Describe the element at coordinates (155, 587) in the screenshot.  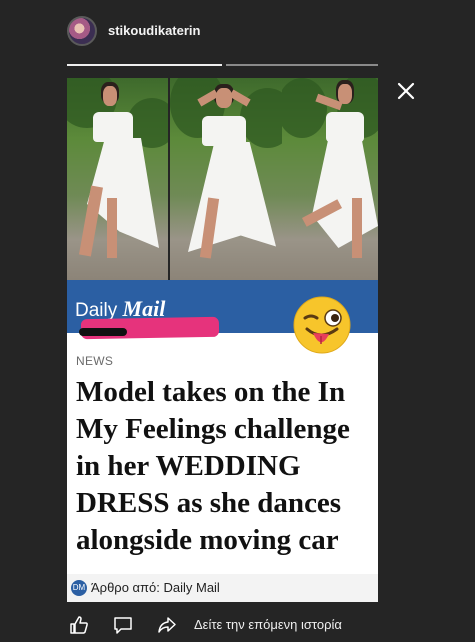
I see `article-source-label: Άρθρο από: Daily Mail` at that location.